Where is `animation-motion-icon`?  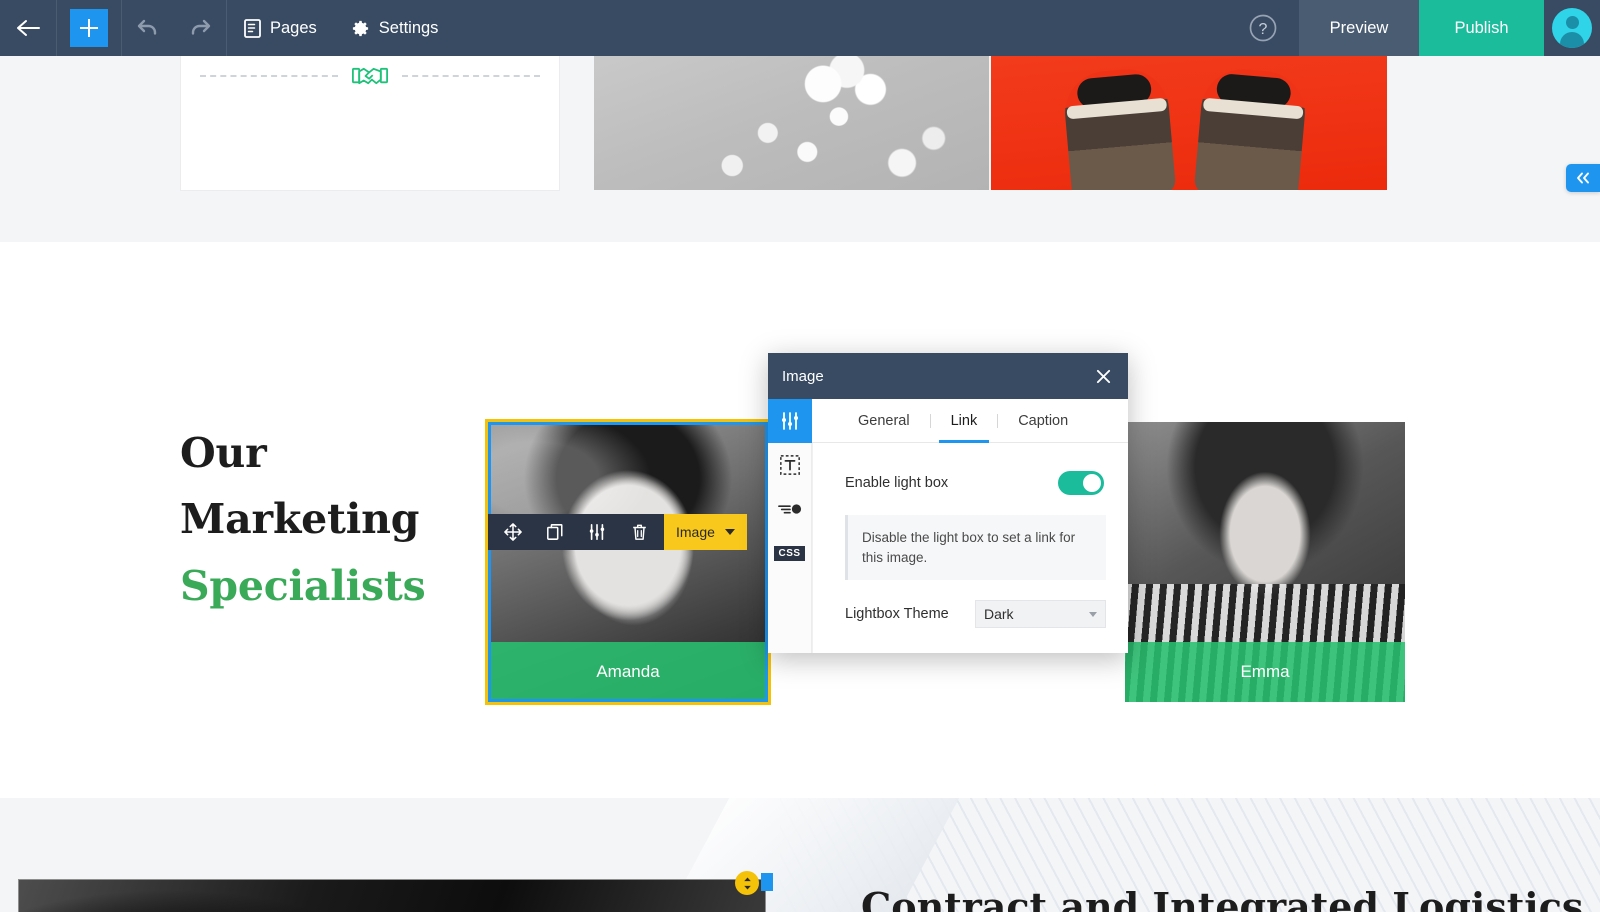 animation-motion-icon is located at coordinates (789, 509).